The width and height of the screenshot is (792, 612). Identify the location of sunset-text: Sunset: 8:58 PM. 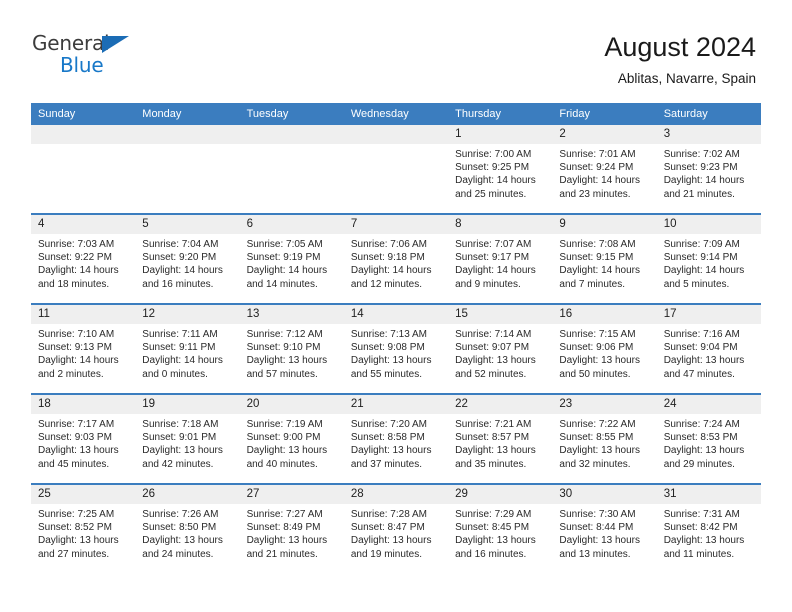
(387, 438).